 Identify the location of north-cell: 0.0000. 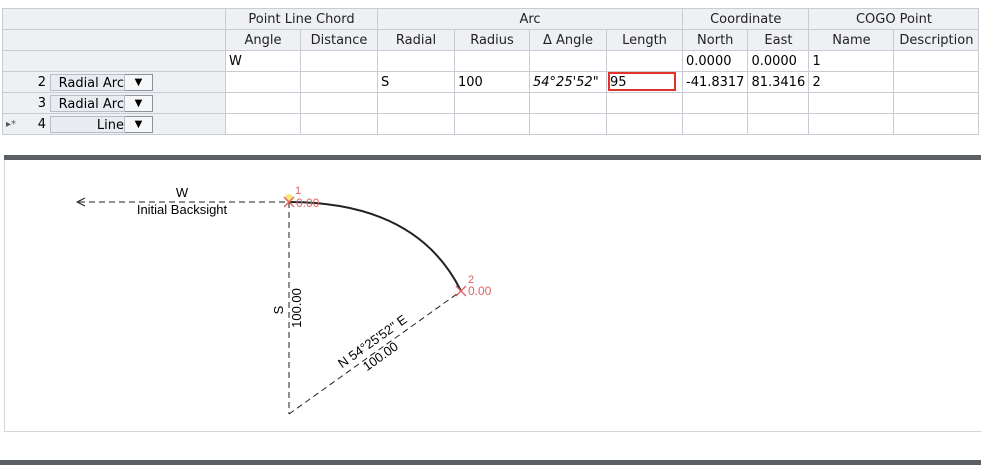
(715, 61).